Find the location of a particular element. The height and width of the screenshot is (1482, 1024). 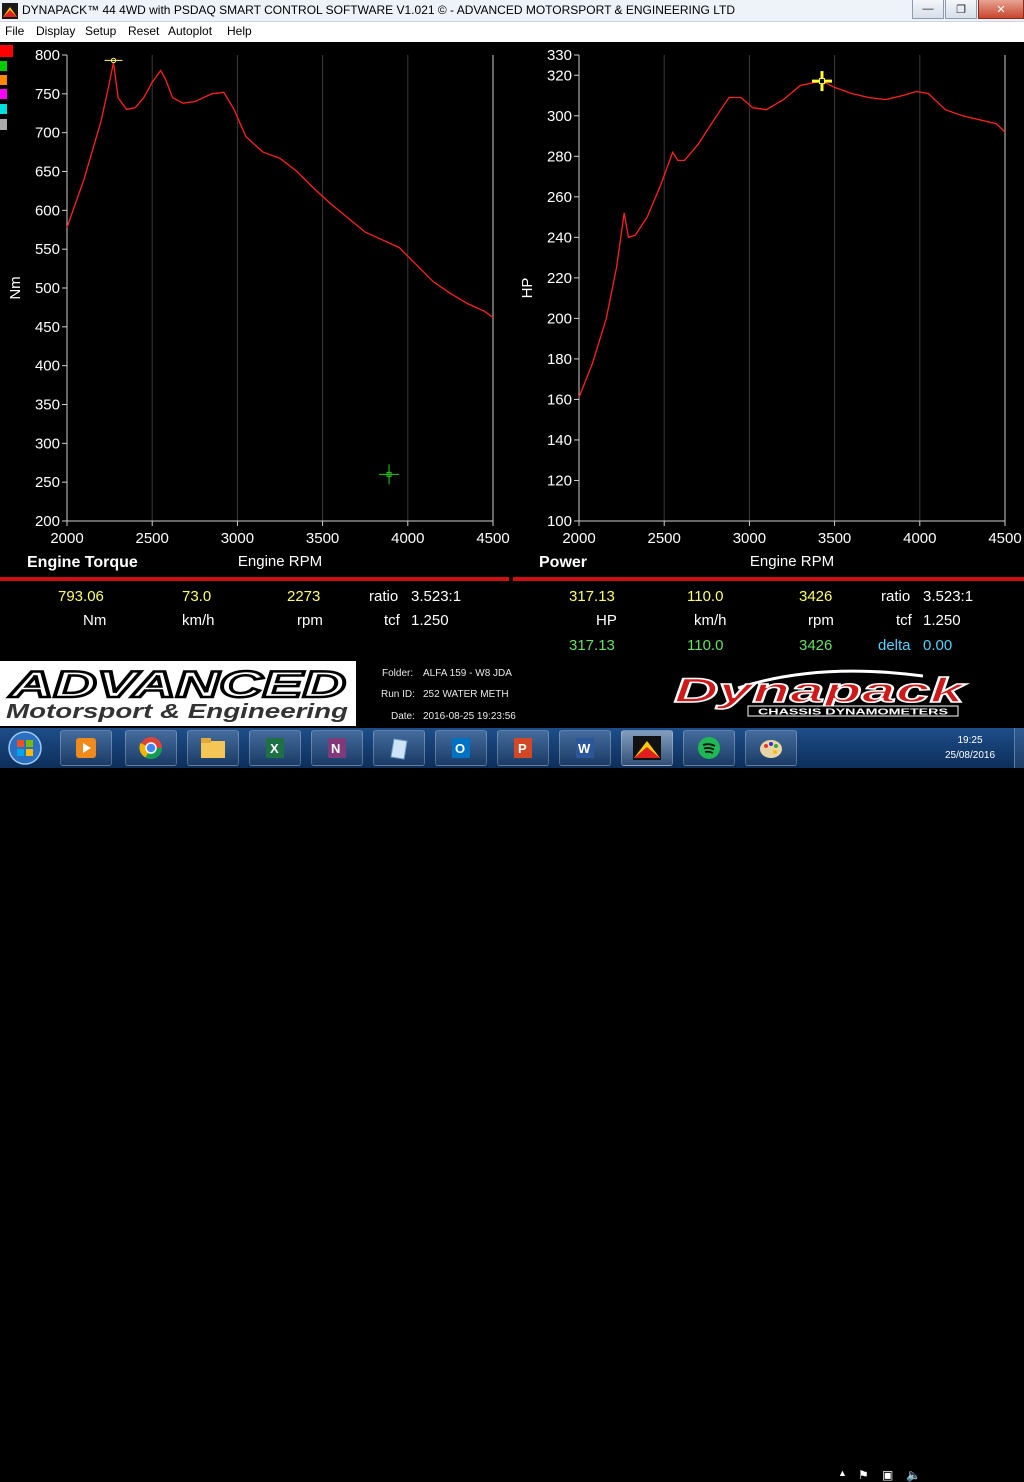

minimize-button: — is located at coordinates (928, 9).